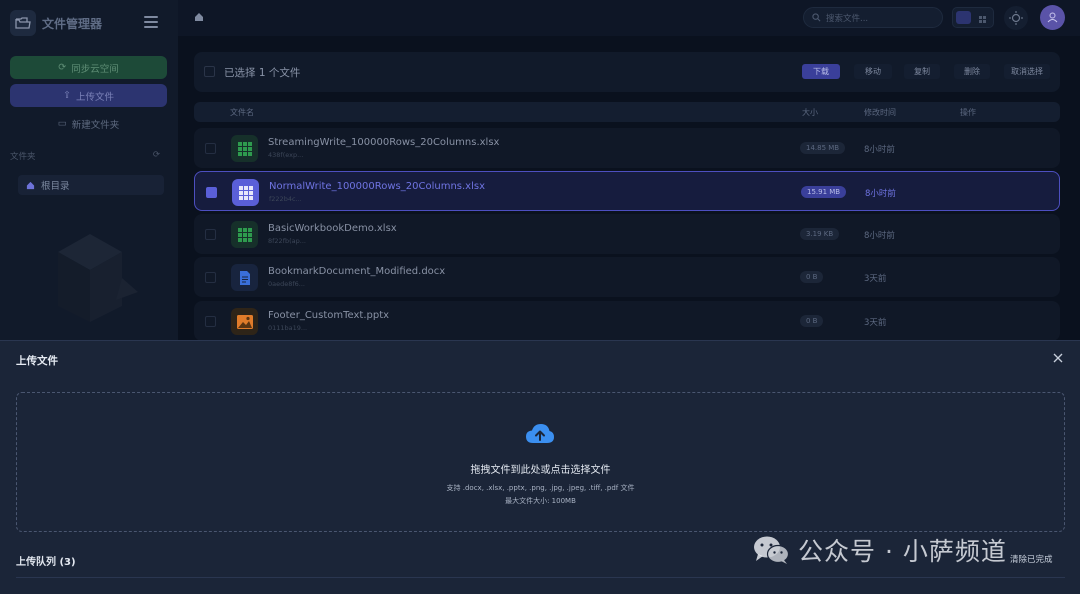 The width and height of the screenshot is (1080, 594). I want to click on search-icon, so click(816, 17).